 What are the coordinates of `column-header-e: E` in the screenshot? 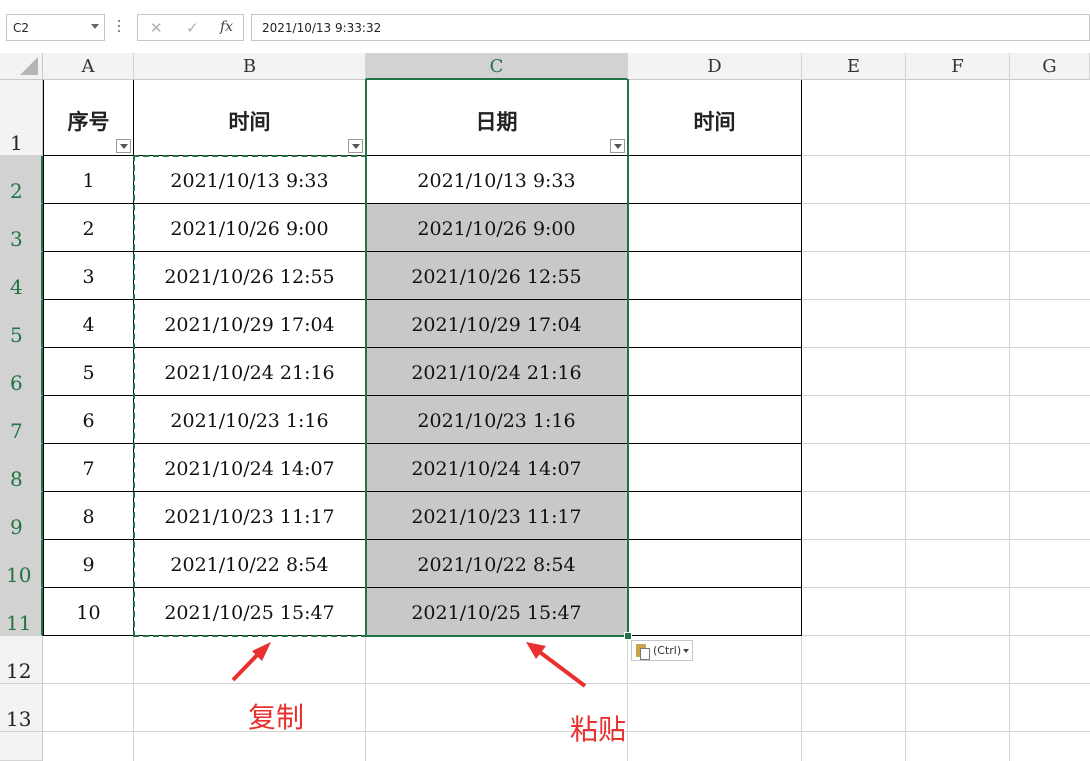 It's located at (854, 66).